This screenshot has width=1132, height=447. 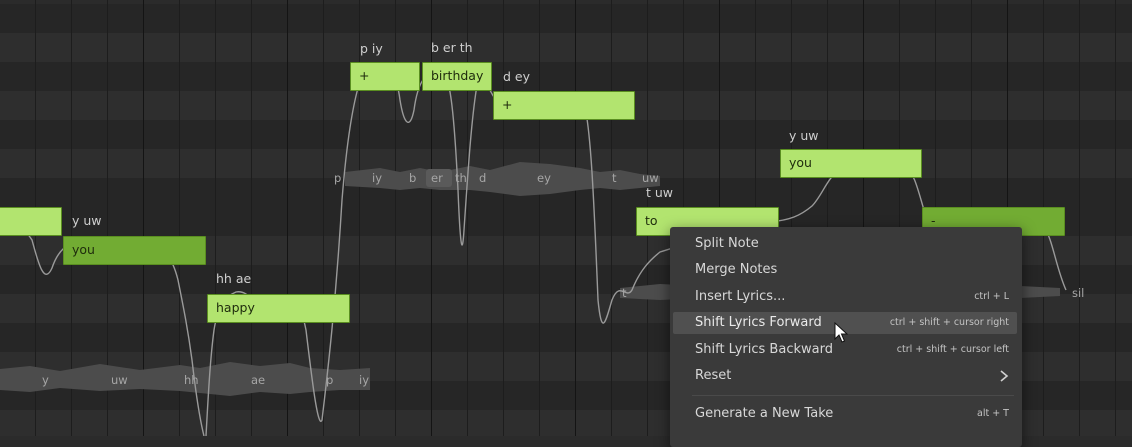 I want to click on menu-item-label: Merge Notes, so click(x=736, y=269).